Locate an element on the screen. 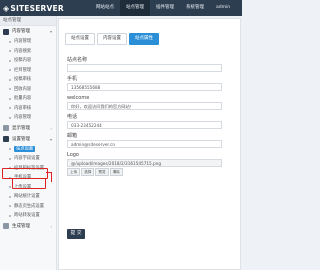  sidebar-group-settings: 设置管理 ▾ is located at coordinates (28, 139).